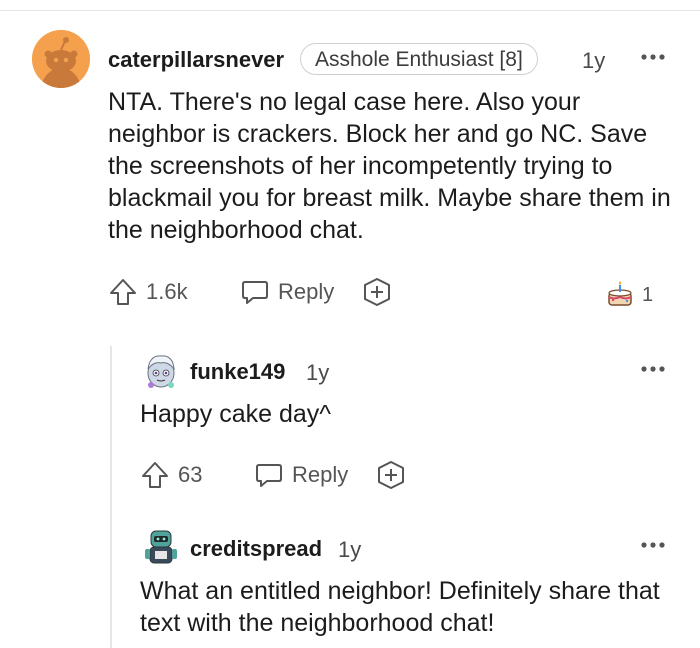 Image resolution: width=700 pixels, height=648 pixels. I want to click on thread-line, so click(111, 497).